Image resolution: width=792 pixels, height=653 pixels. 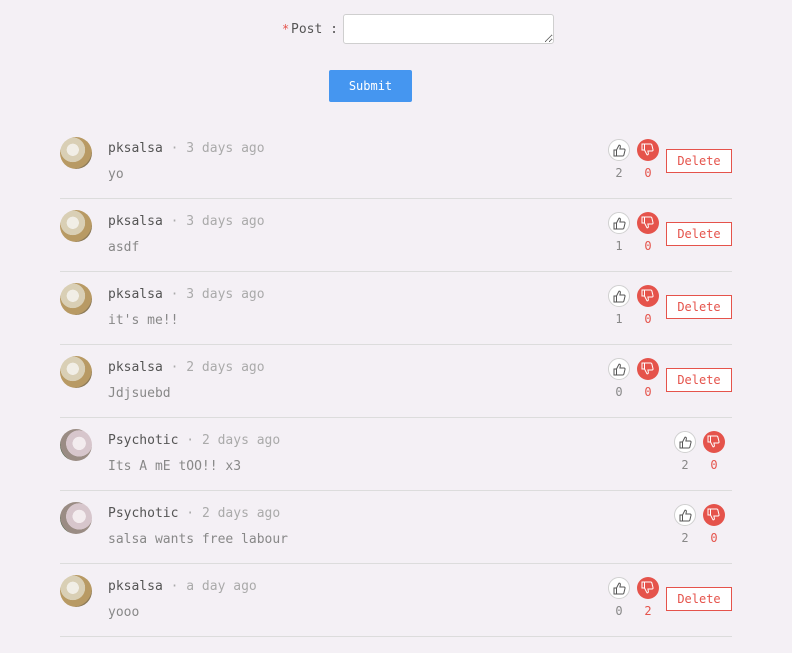 What do you see at coordinates (286, 29) in the screenshot?
I see `required-mark: *` at bounding box center [286, 29].